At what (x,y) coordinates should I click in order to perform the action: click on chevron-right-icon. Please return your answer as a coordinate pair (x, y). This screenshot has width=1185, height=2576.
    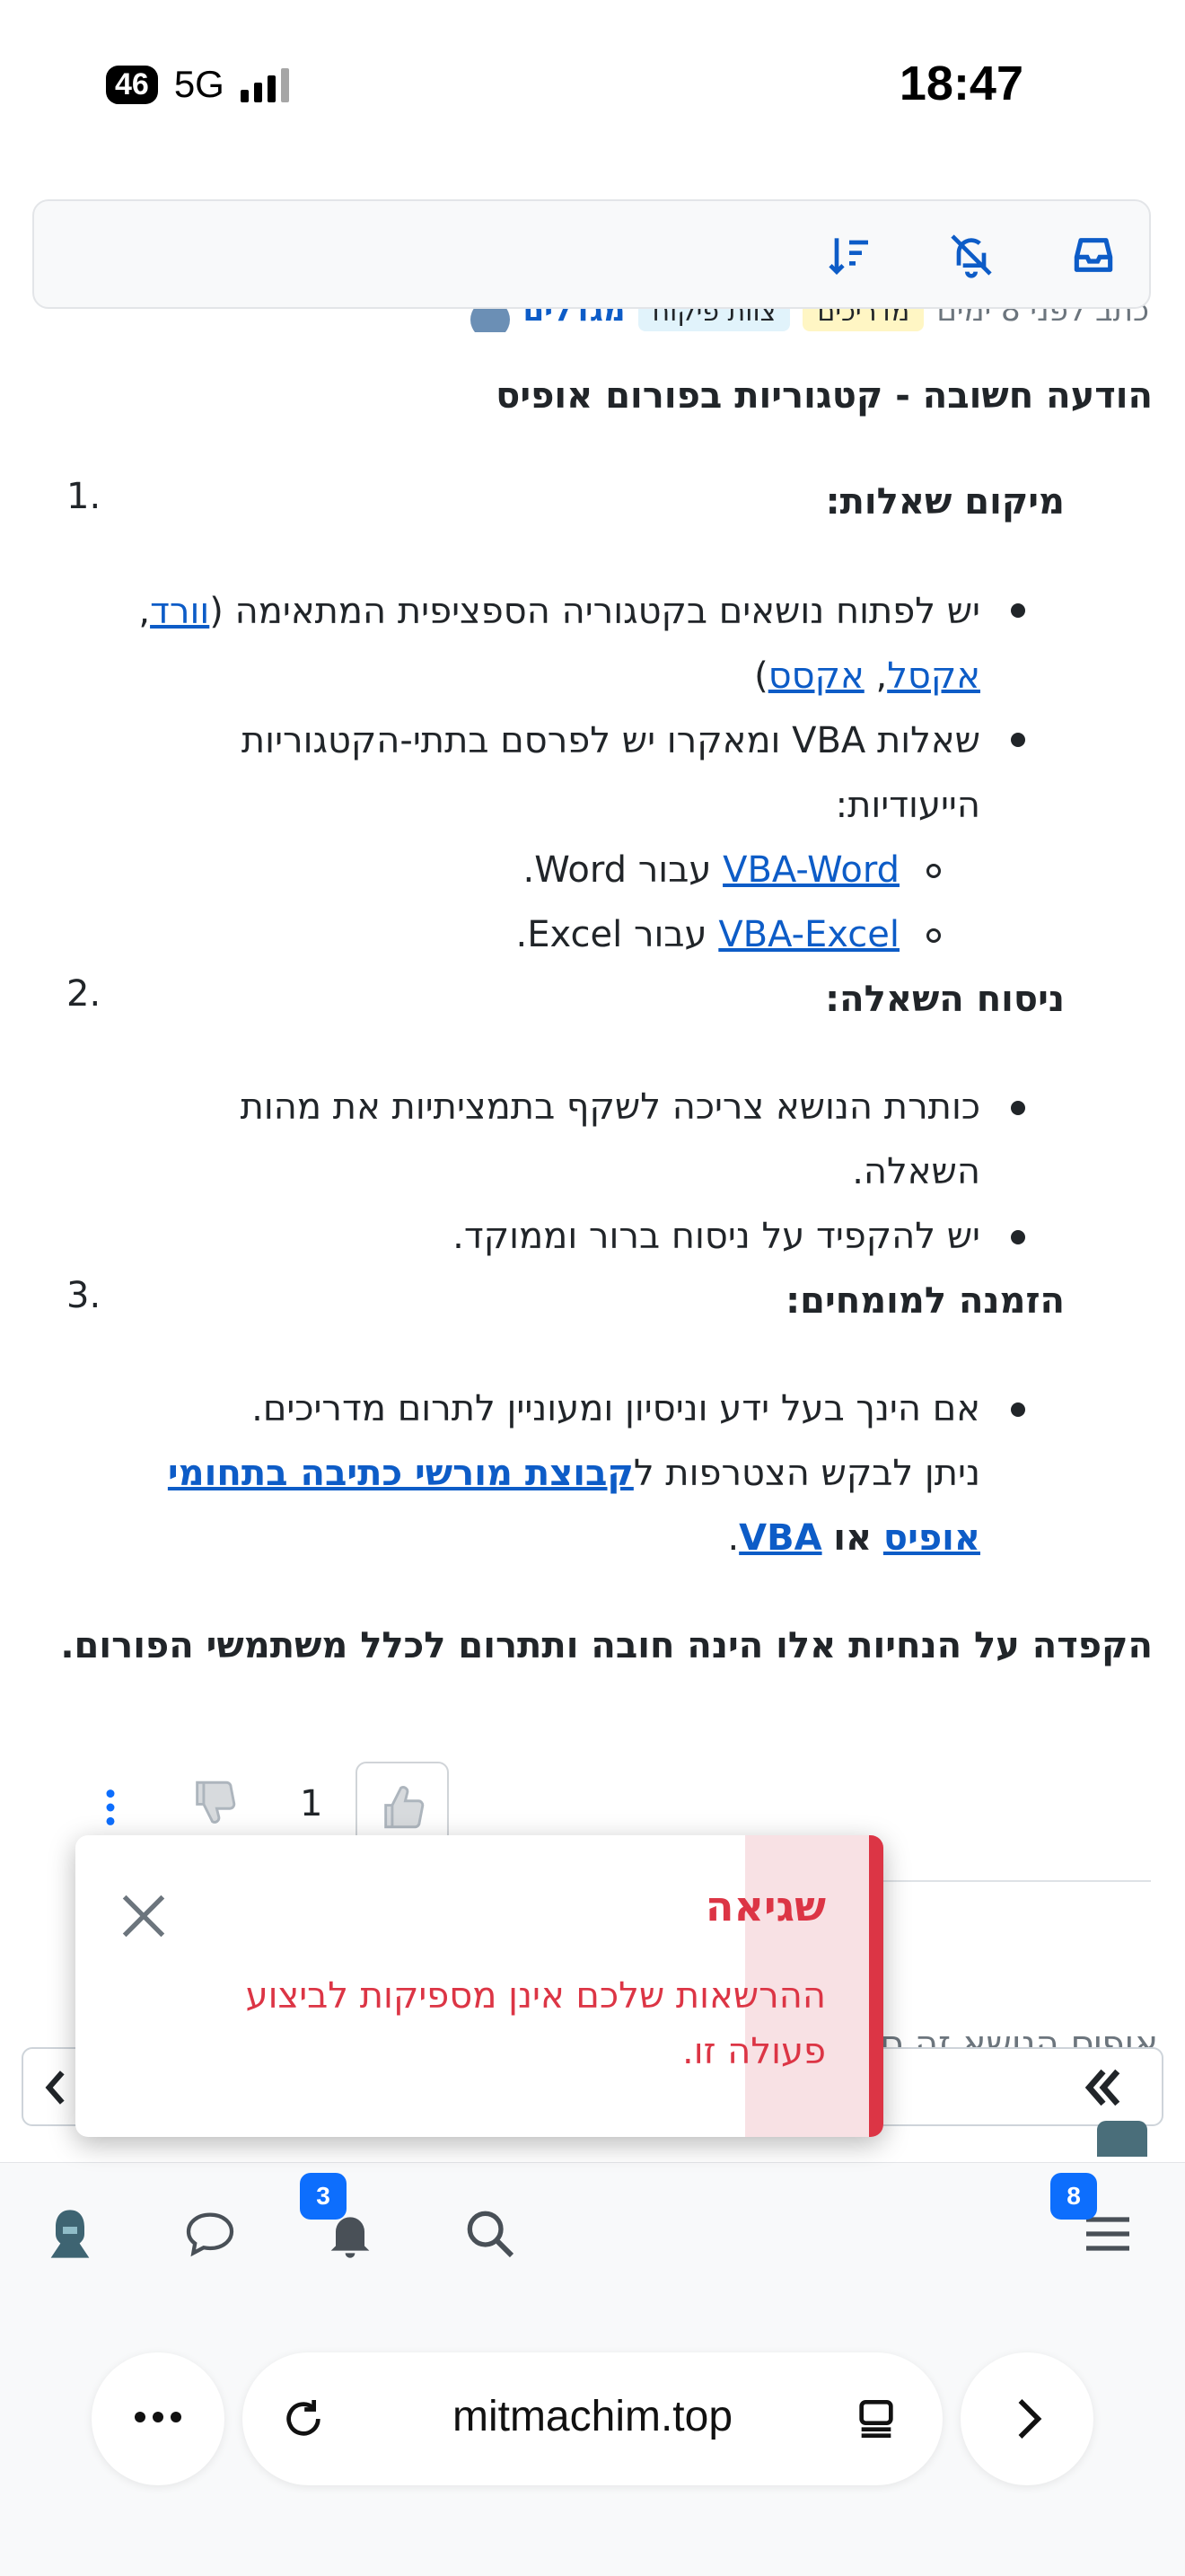
    Looking at the image, I should click on (1030, 2419).